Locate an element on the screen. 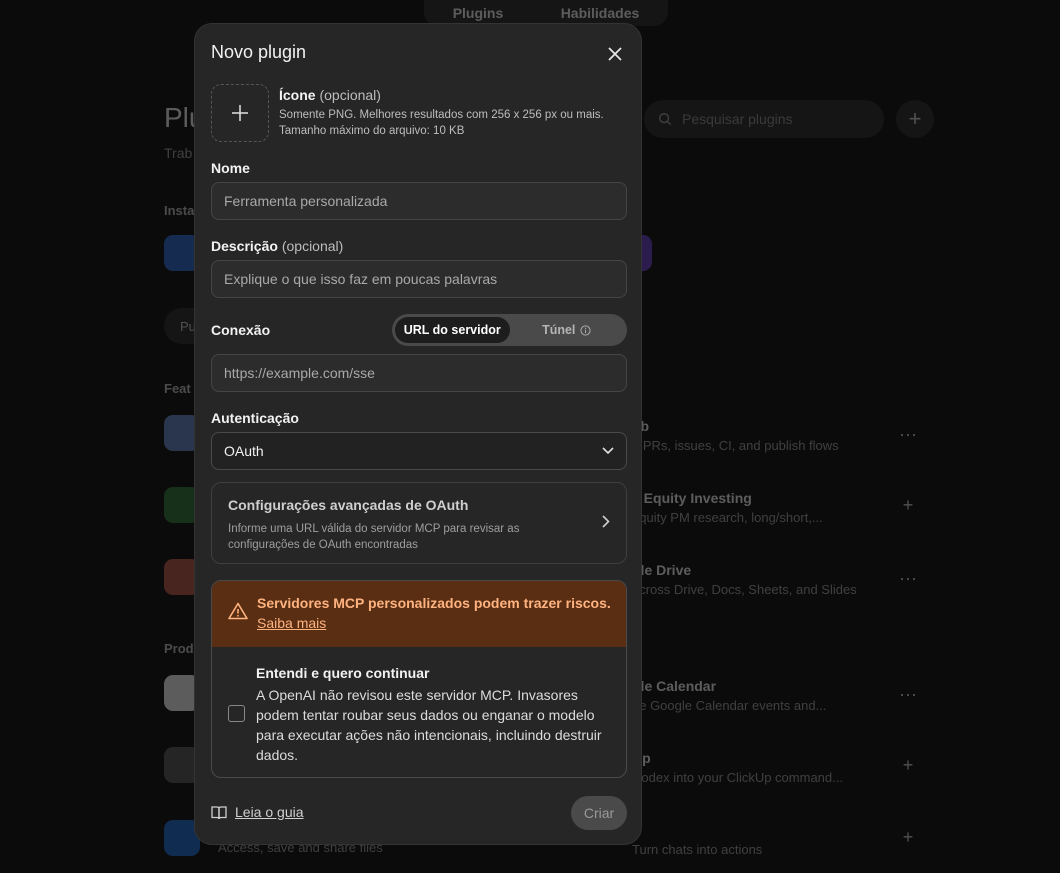  auth-selected-value: OAuth is located at coordinates (244, 451).